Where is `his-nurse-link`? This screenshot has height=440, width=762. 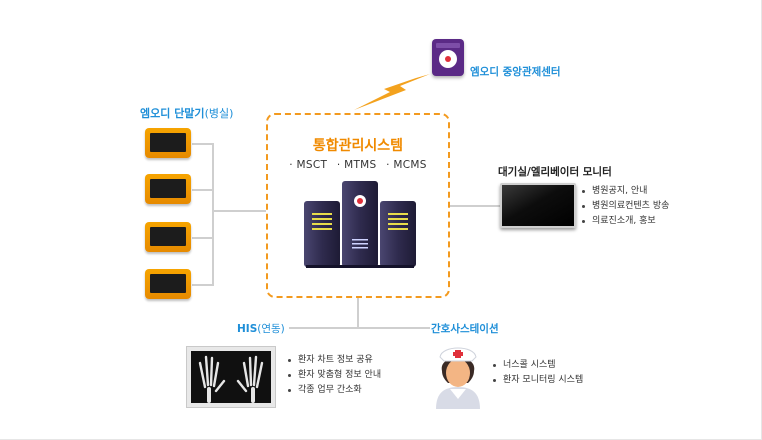
his-nurse-link is located at coordinates (359, 328).